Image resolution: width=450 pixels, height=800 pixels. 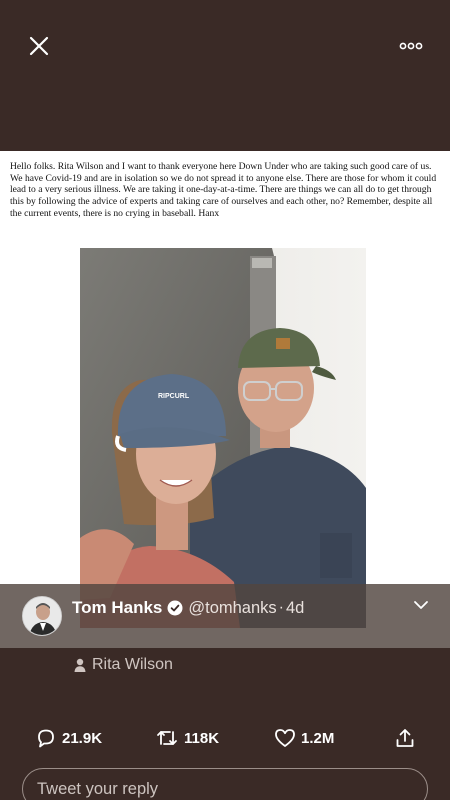 I want to click on retweet-count: 118K, so click(x=202, y=738).